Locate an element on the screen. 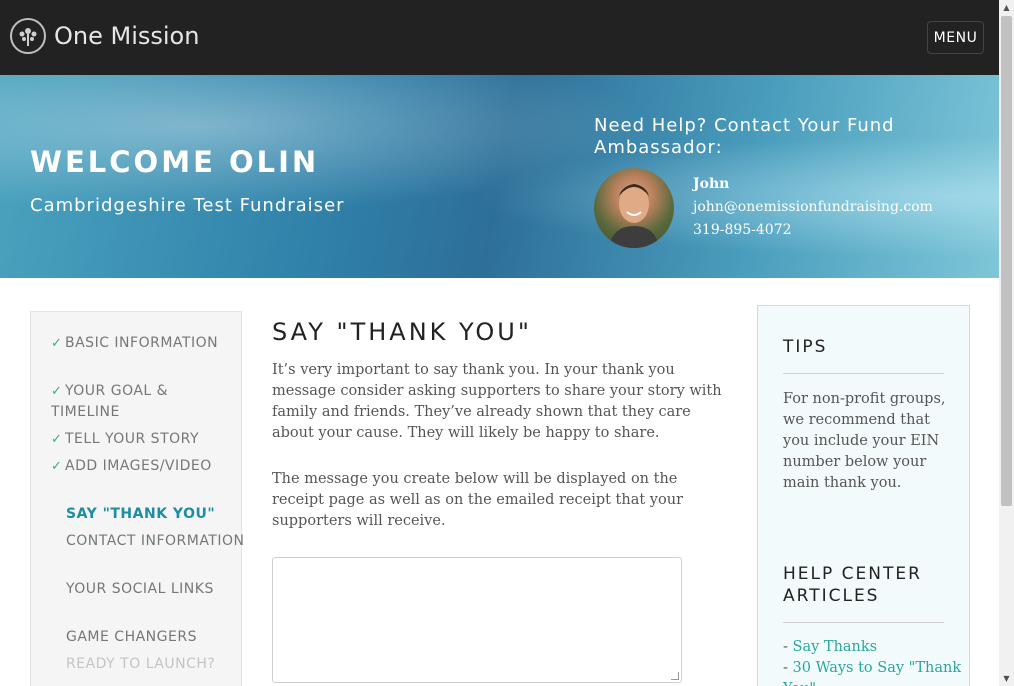 This screenshot has width=1014, height=686. step-label: CONTACT INFORMATION is located at coordinates (155, 541).